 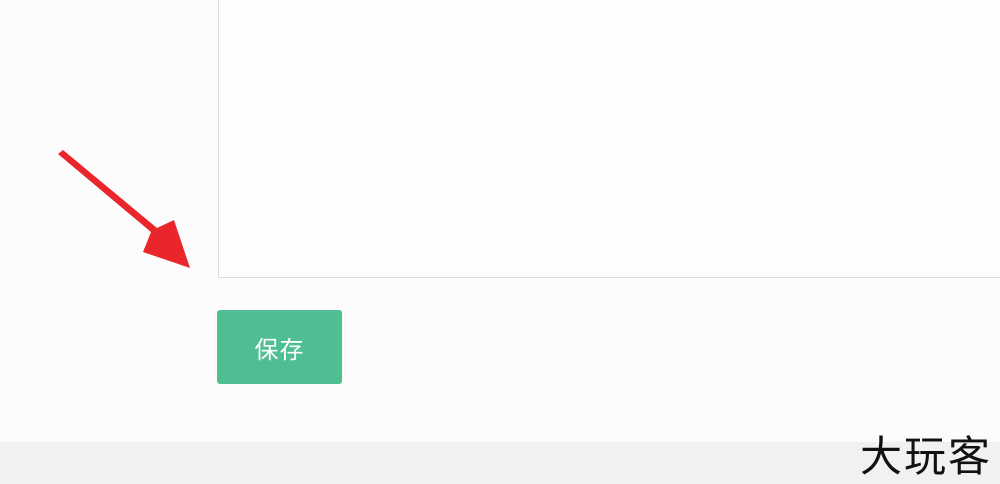 I want to click on save-button: 保存, so click(x=279, y=347).